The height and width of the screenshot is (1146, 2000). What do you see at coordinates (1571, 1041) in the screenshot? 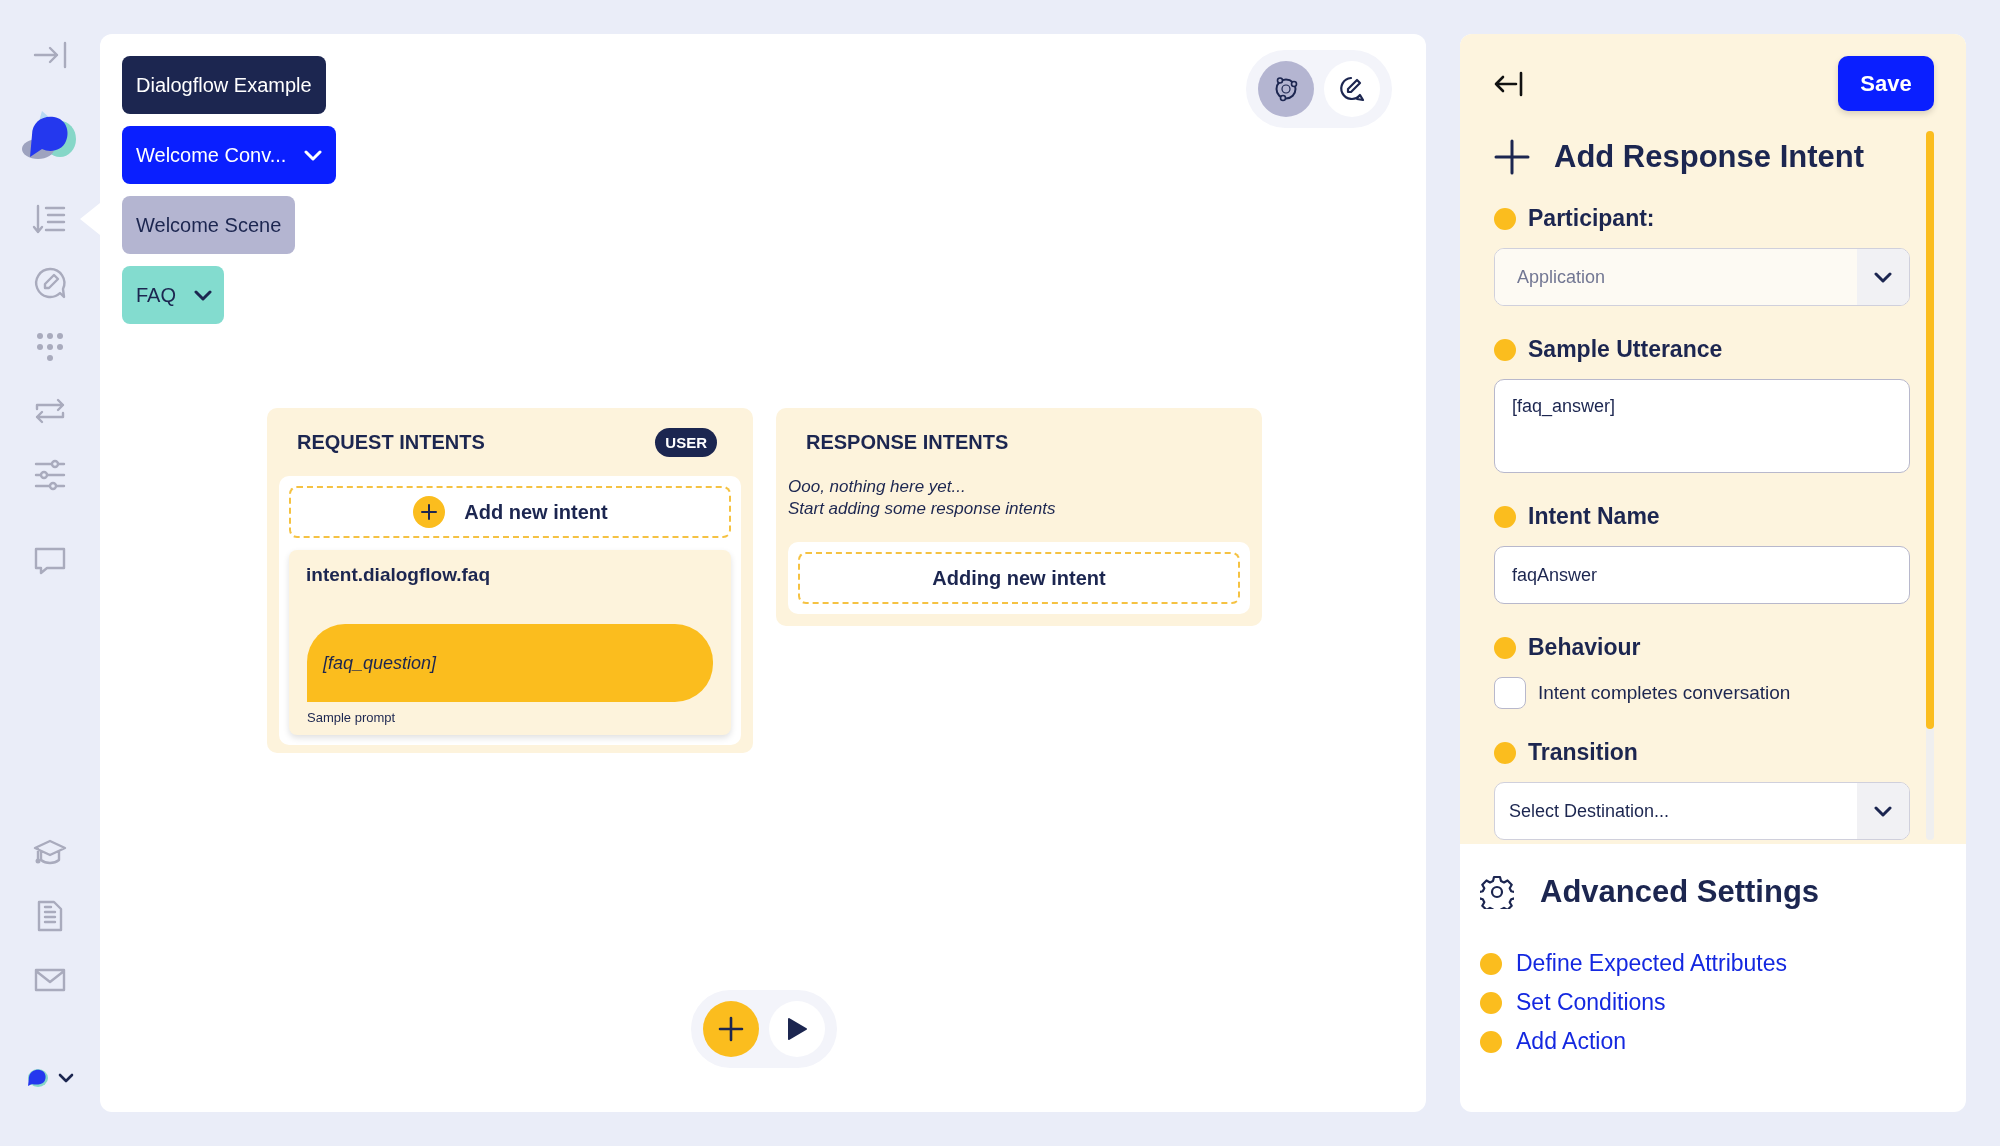
I see `settings-link: Add Action` at bounding box center [1571, 1041].